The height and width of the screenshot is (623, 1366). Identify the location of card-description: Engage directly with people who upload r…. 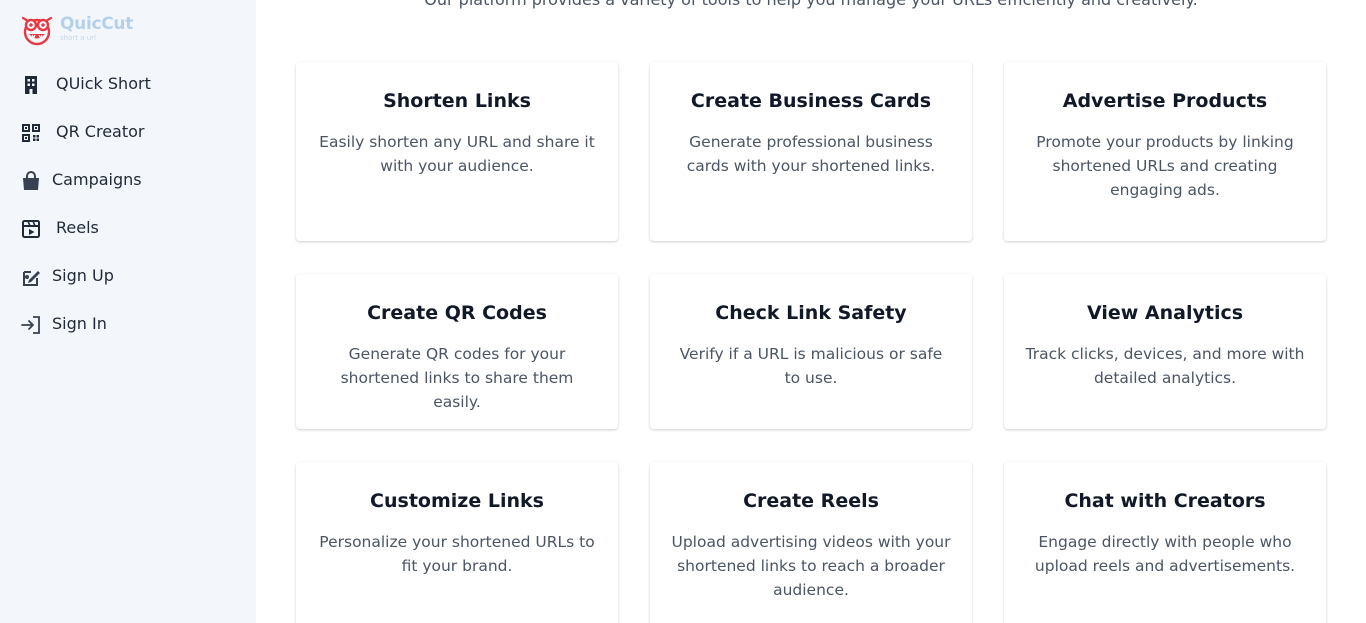
(1165, 554).